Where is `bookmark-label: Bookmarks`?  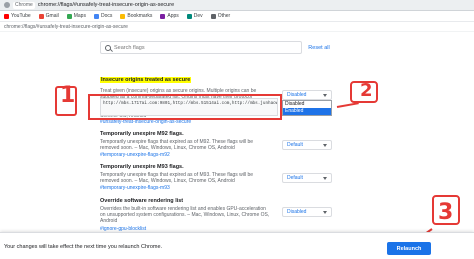
bookmark-label: Bookmarks is located at coordinates (140, 16).